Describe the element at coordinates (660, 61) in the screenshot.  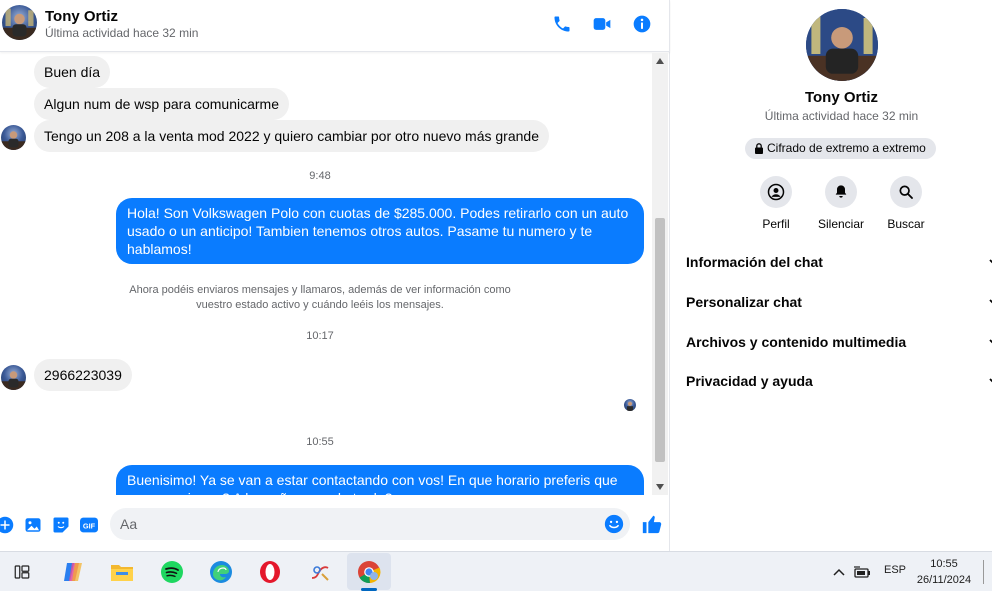
I see `scroll-up-arrow` at that location.